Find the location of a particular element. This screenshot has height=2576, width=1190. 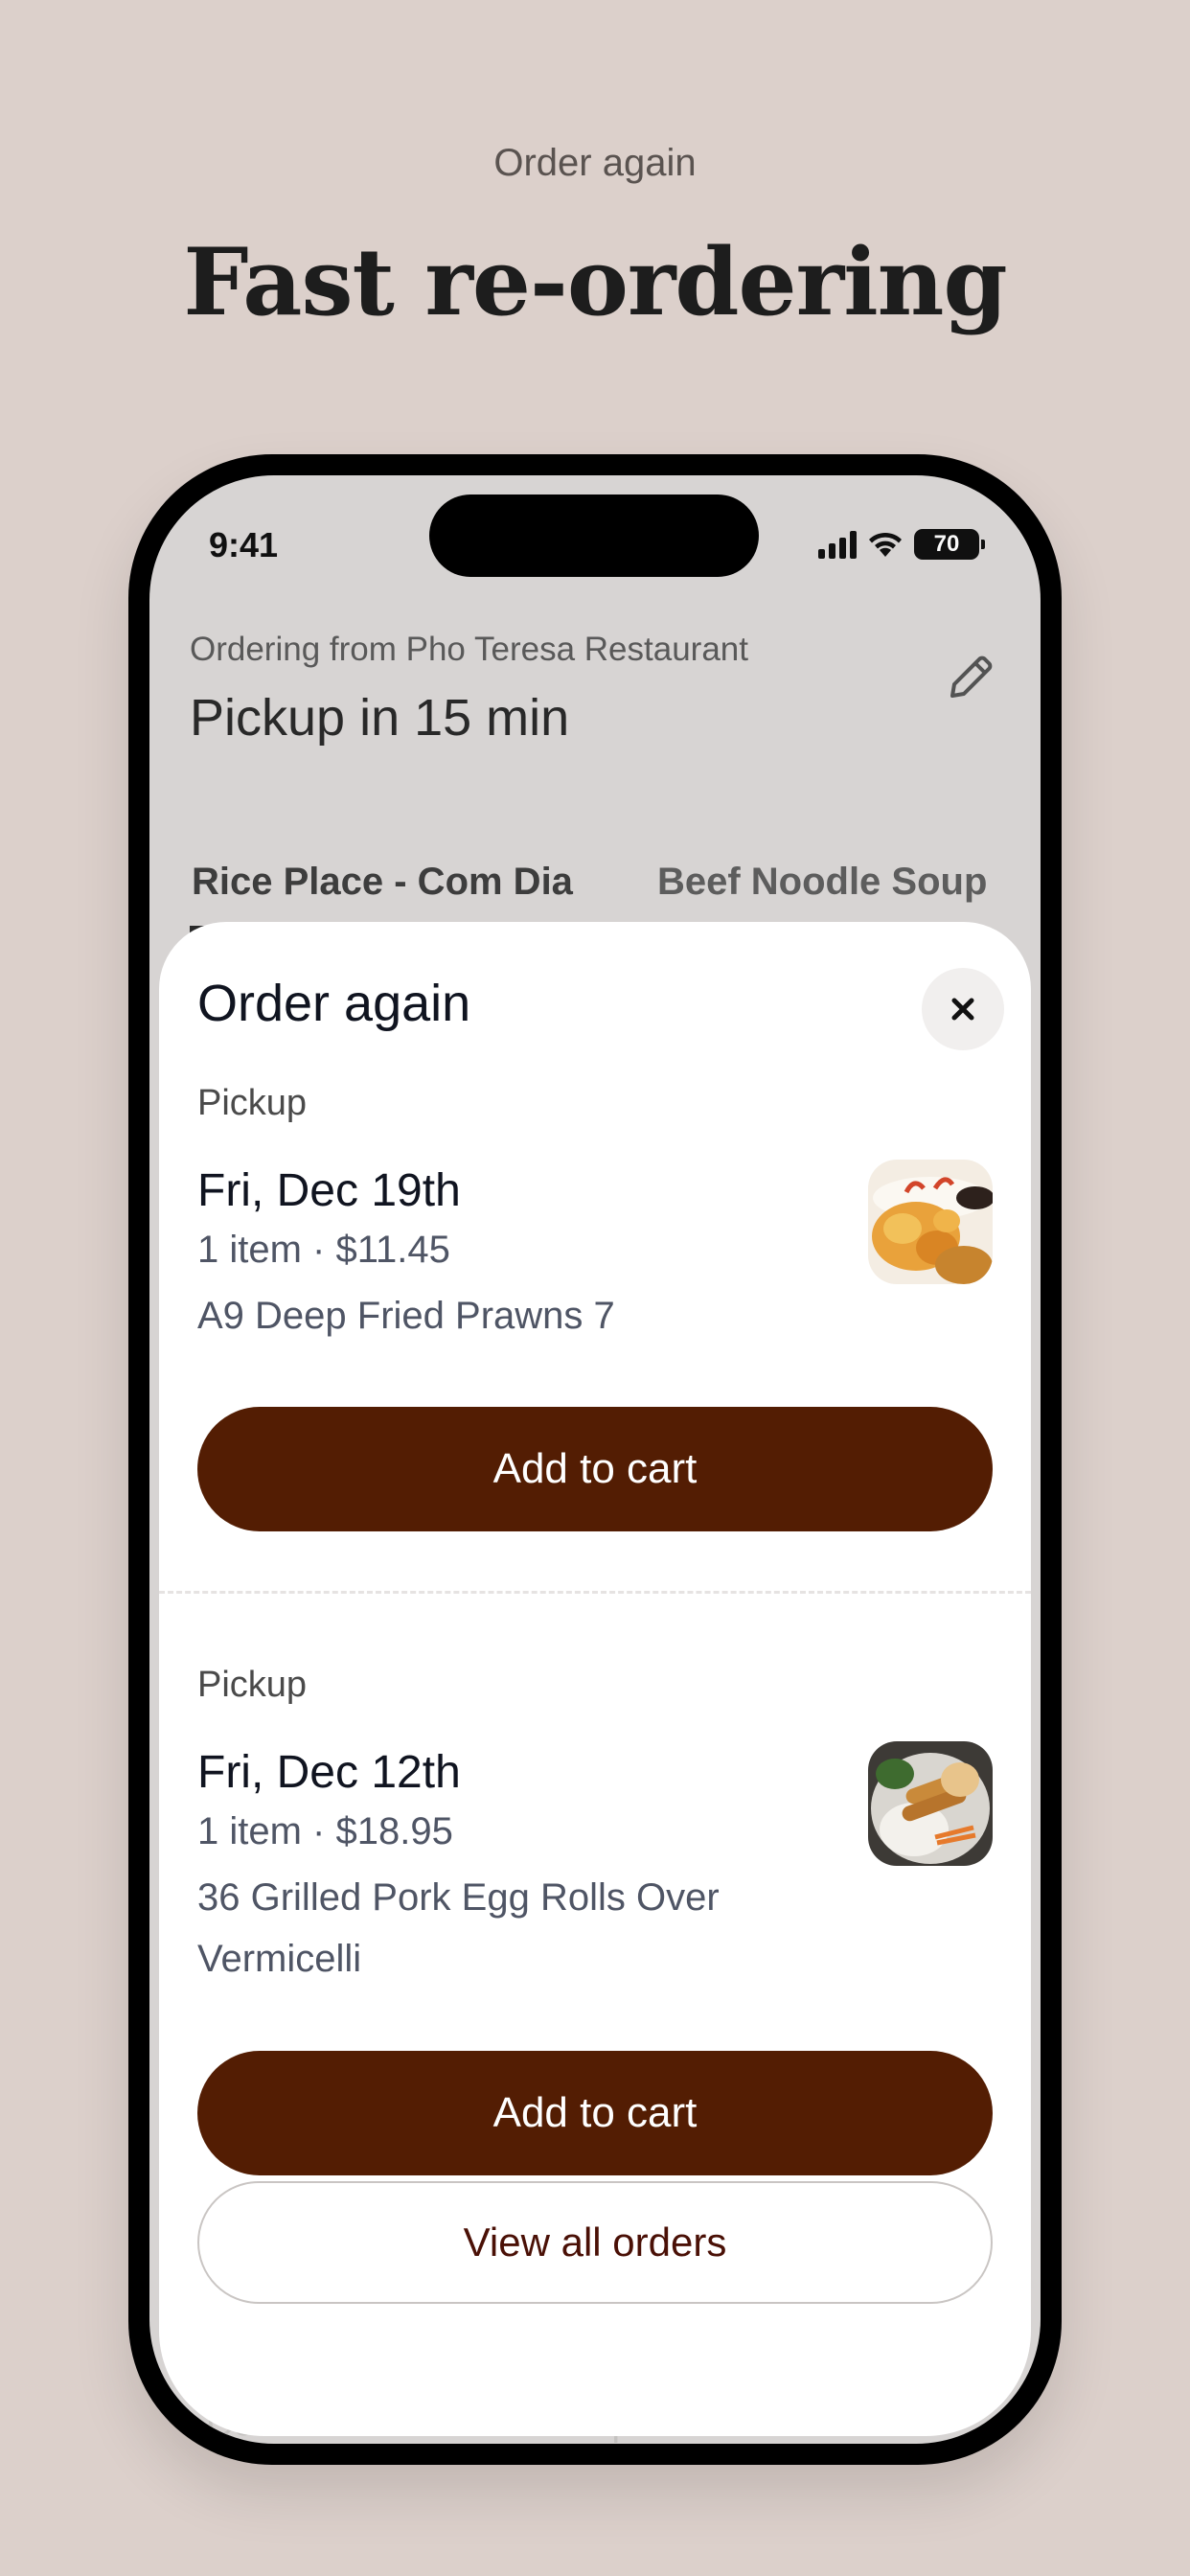

order-divider is located at coordinates (595, 1592).